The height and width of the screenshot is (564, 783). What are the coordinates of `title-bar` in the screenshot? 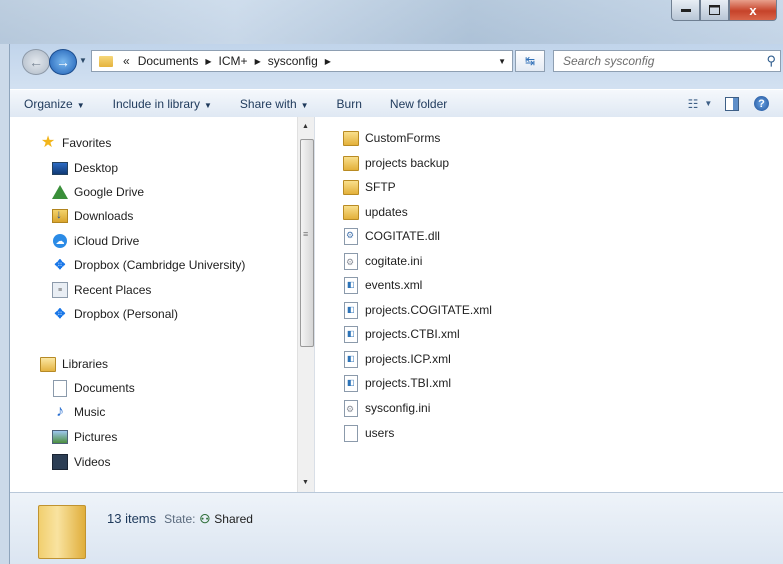 It's located at (391, 22).